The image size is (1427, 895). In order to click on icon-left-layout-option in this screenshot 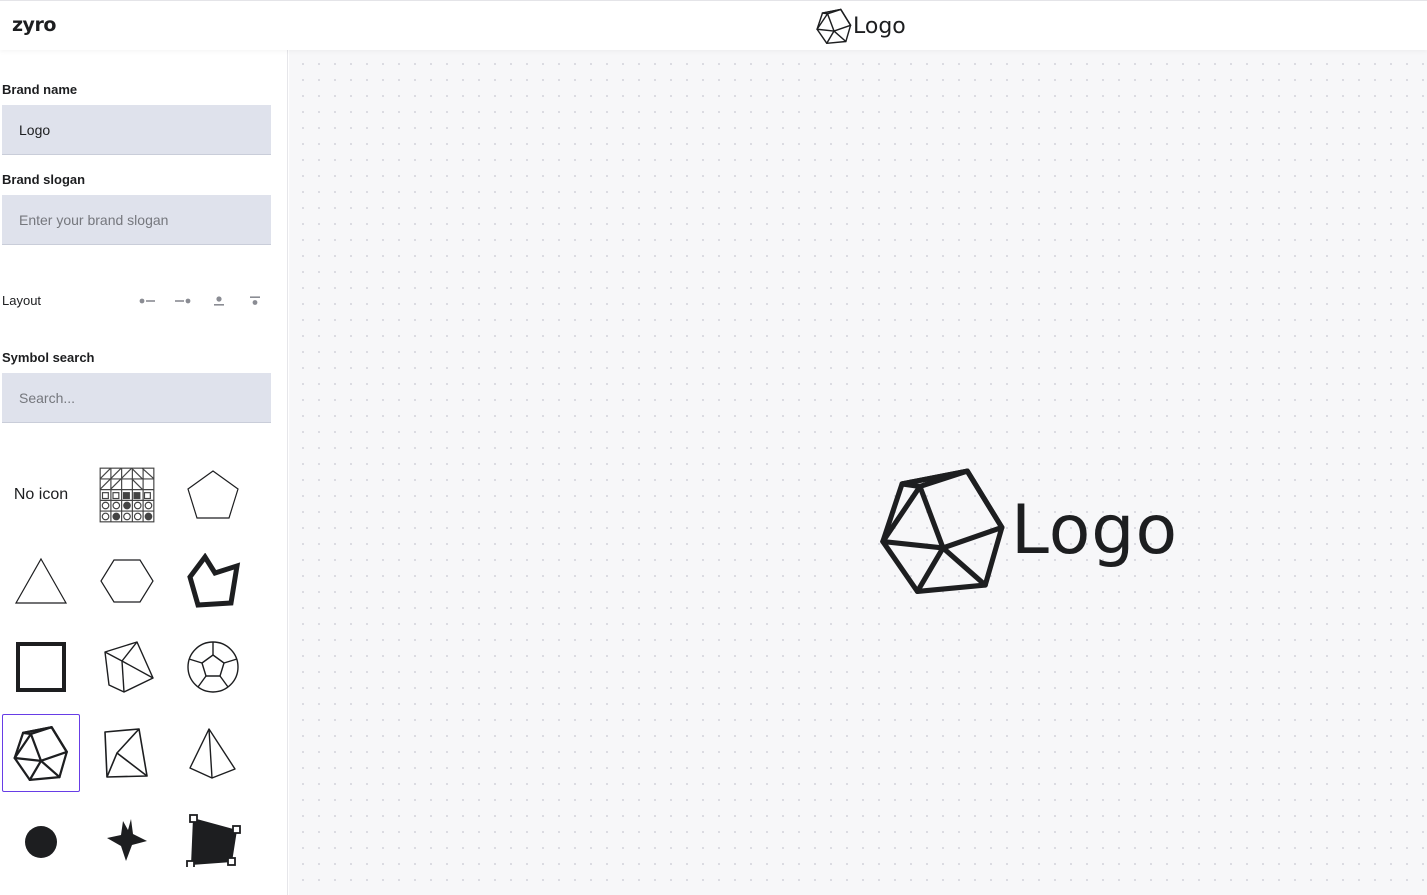, I will do `click(147, 301)`.